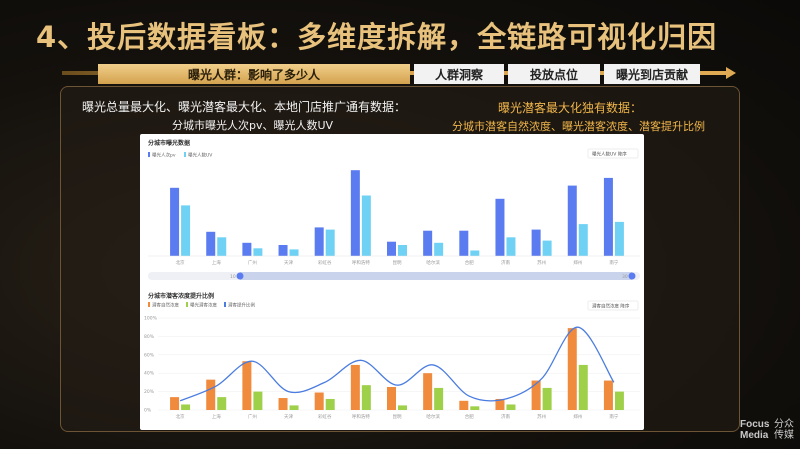 The height and width of the screenshot is (449, 800). What do you see at coordinates (165, 305) in the screenshot?
I see `legend-natural-label: 潜客自然浓度` at bounding box center [165, 305].